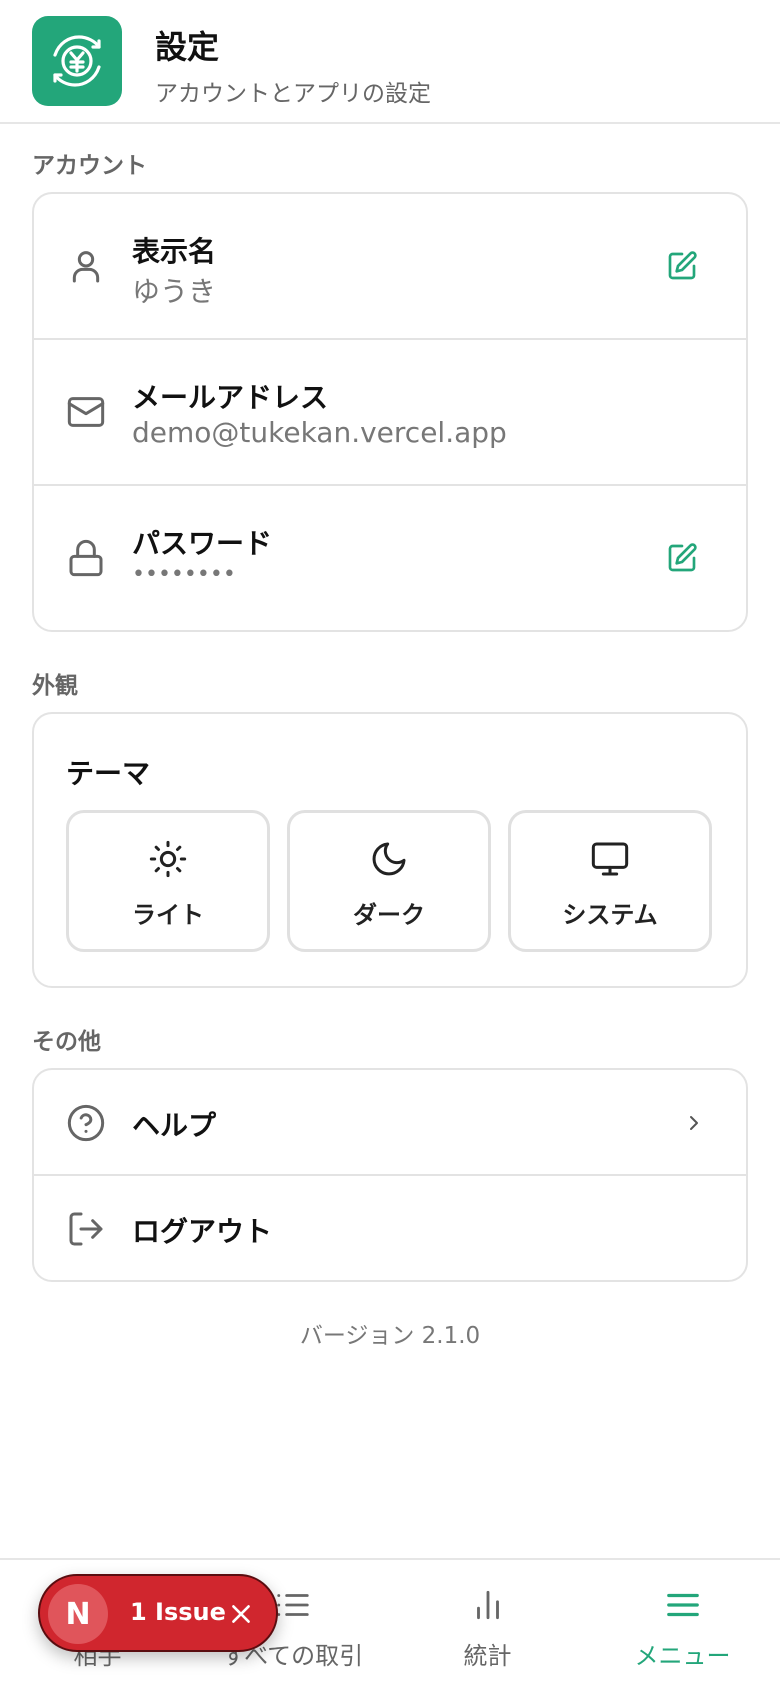  What do you see at coordinates (55, 686) in the screenshot?
I see `section-label-appearance: 外観` at bounding box center [55, 686].